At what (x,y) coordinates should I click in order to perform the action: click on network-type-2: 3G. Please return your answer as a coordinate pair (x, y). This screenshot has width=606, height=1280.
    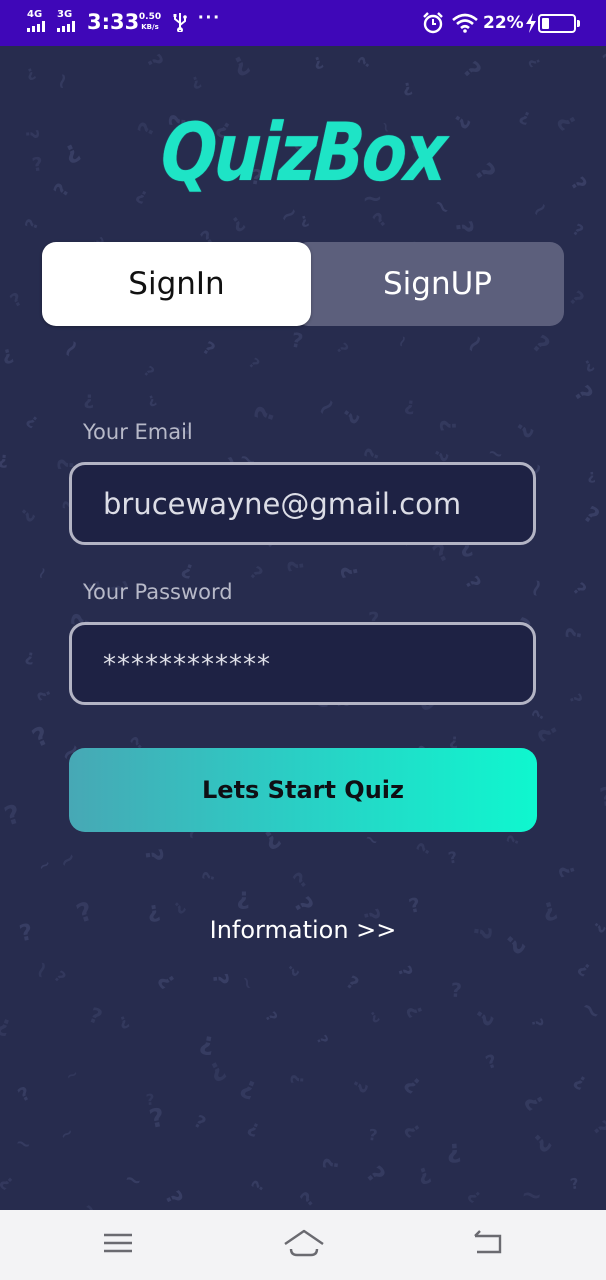
    Looking at the image, I should click on (65, 14).